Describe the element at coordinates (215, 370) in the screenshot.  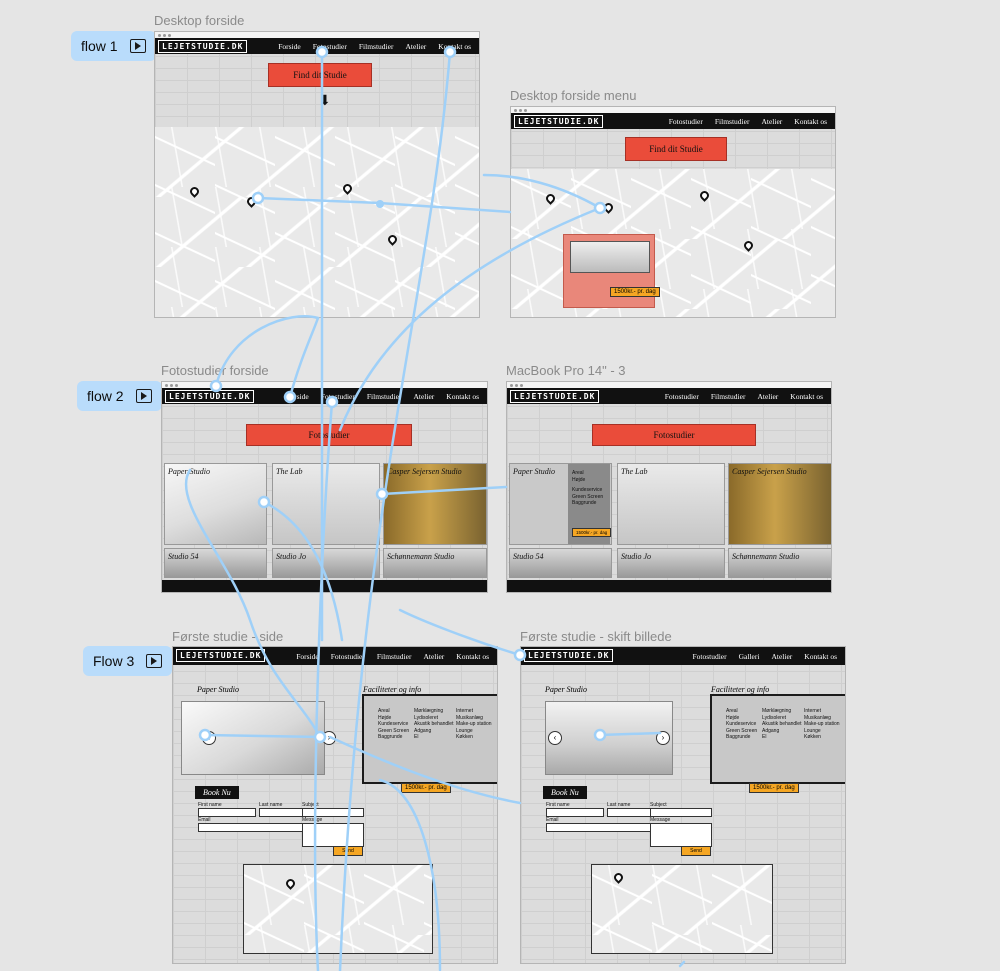
I see `frame-label-fotostudier-forside: Fotostudier forside` at that location.